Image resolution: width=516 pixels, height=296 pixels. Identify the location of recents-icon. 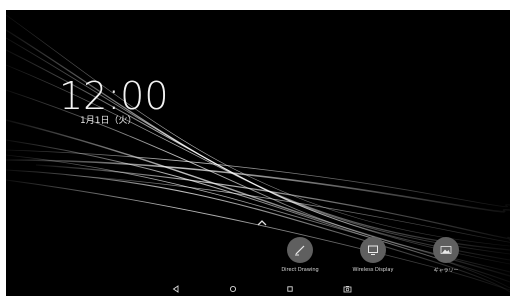
(290, 289).